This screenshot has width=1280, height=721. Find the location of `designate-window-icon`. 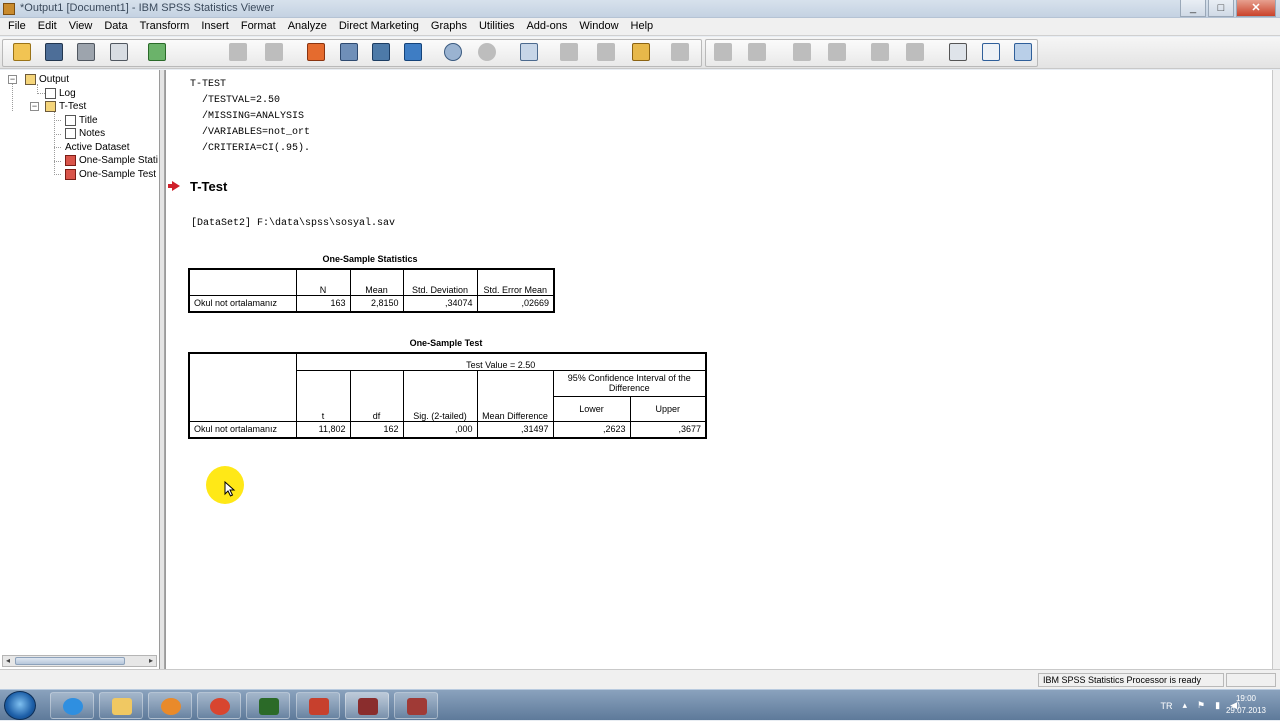

designate-window-icon is located at coordinates (569, 52).